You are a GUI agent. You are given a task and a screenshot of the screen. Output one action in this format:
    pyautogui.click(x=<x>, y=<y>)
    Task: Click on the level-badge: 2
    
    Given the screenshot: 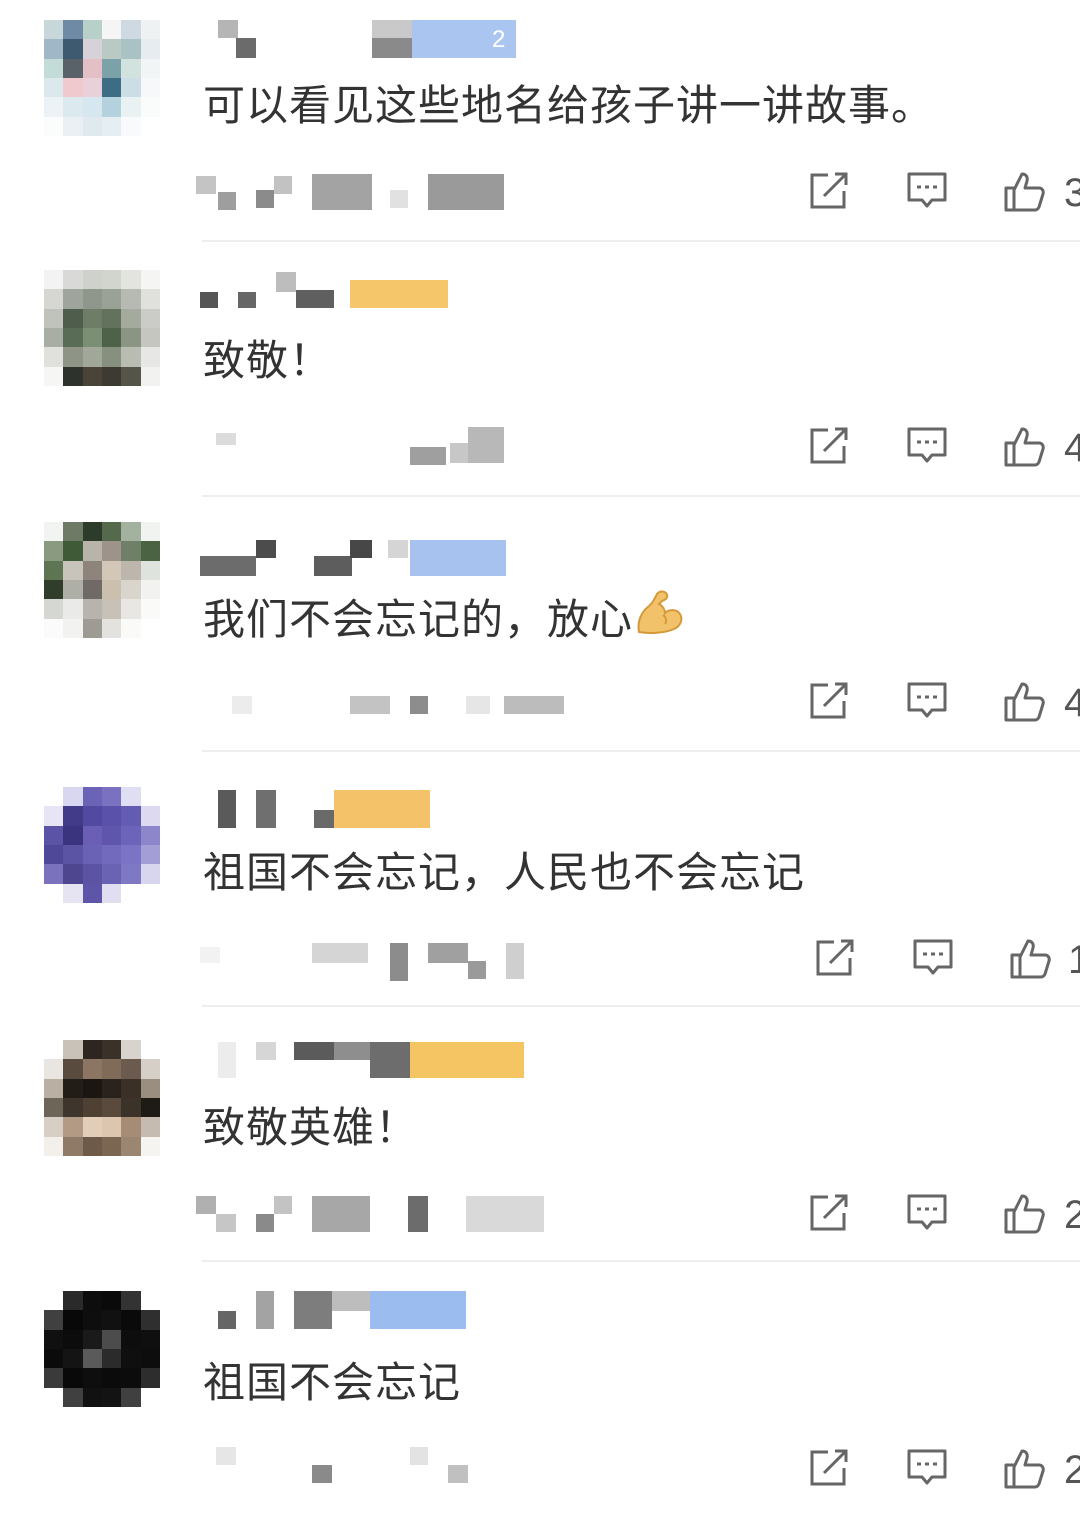 What is the action you would take?
    pyautogui.click(x=499, y=39)
    